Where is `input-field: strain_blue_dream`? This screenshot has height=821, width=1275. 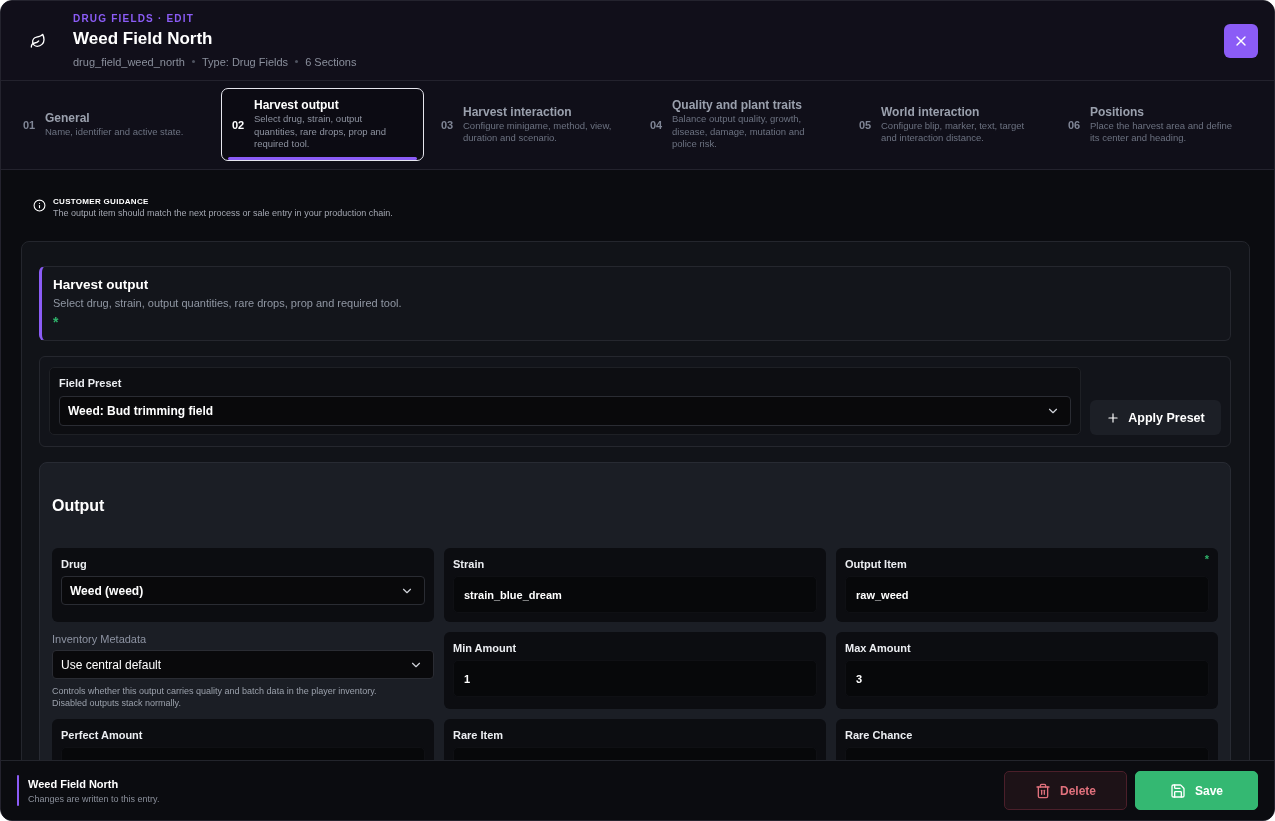
input-field: strain_blue_dream is located at coordinates (635, 594).